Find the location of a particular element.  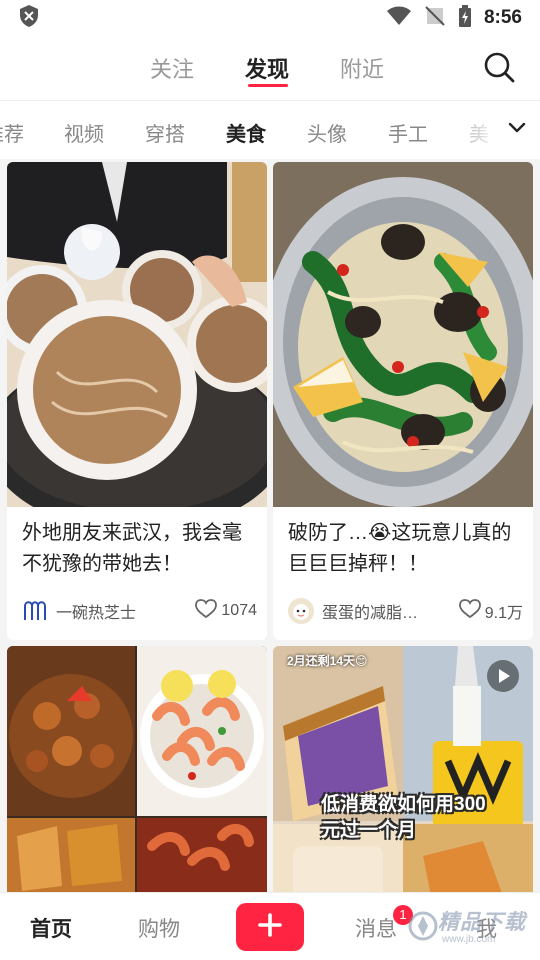

tab-discover: 发现 is located at coordinates (267, 68).